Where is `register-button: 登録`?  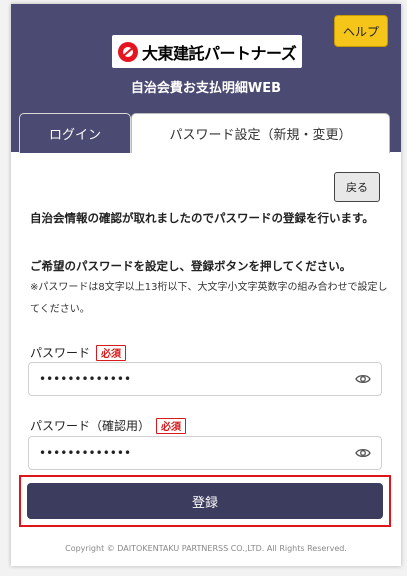 register-button: 登録 is located at coordinates (205, 501).